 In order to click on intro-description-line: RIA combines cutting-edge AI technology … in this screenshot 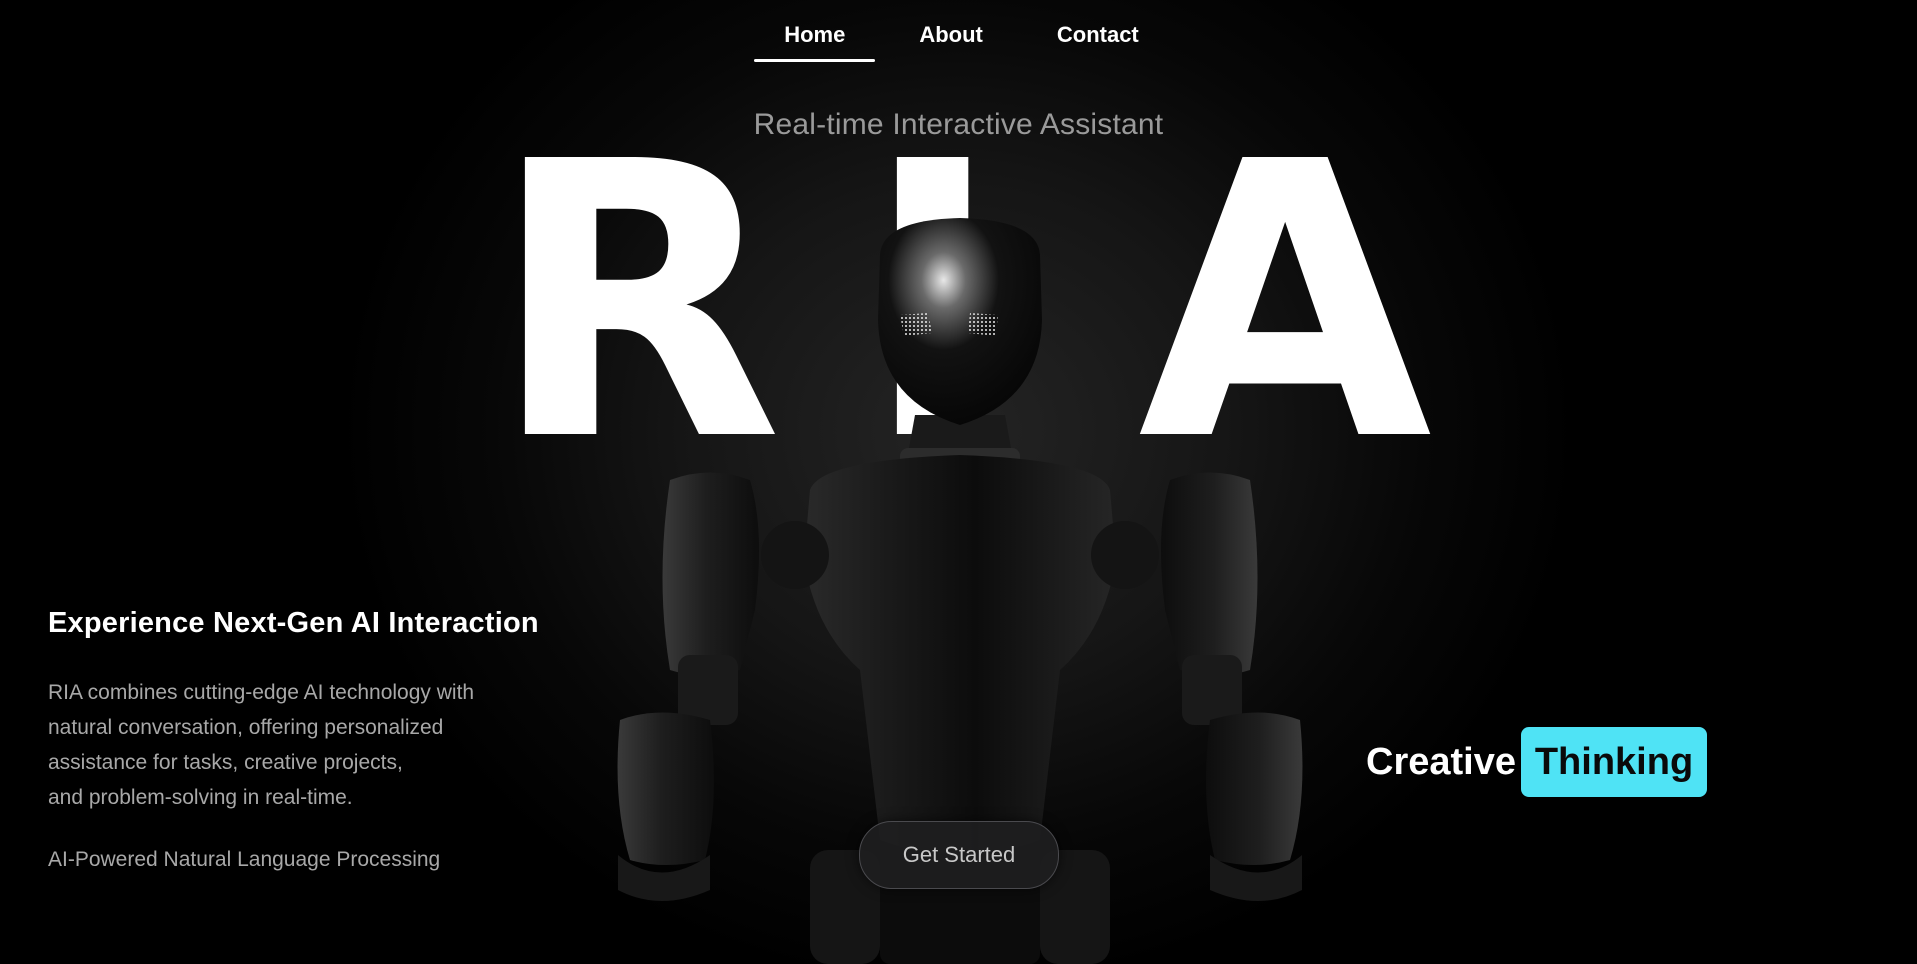, I will do `click(261, 692)`.